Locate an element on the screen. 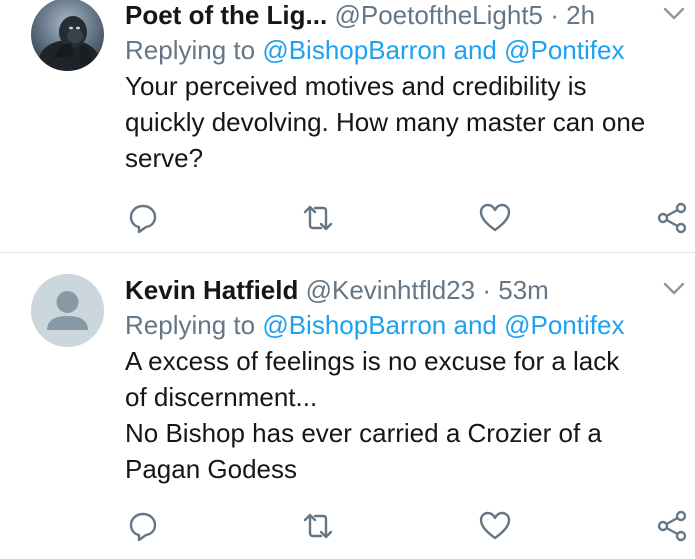  tweet-header: Poet of the Lig... @PoetoftheLight5 · 2h is located at coordinates (410, 16).